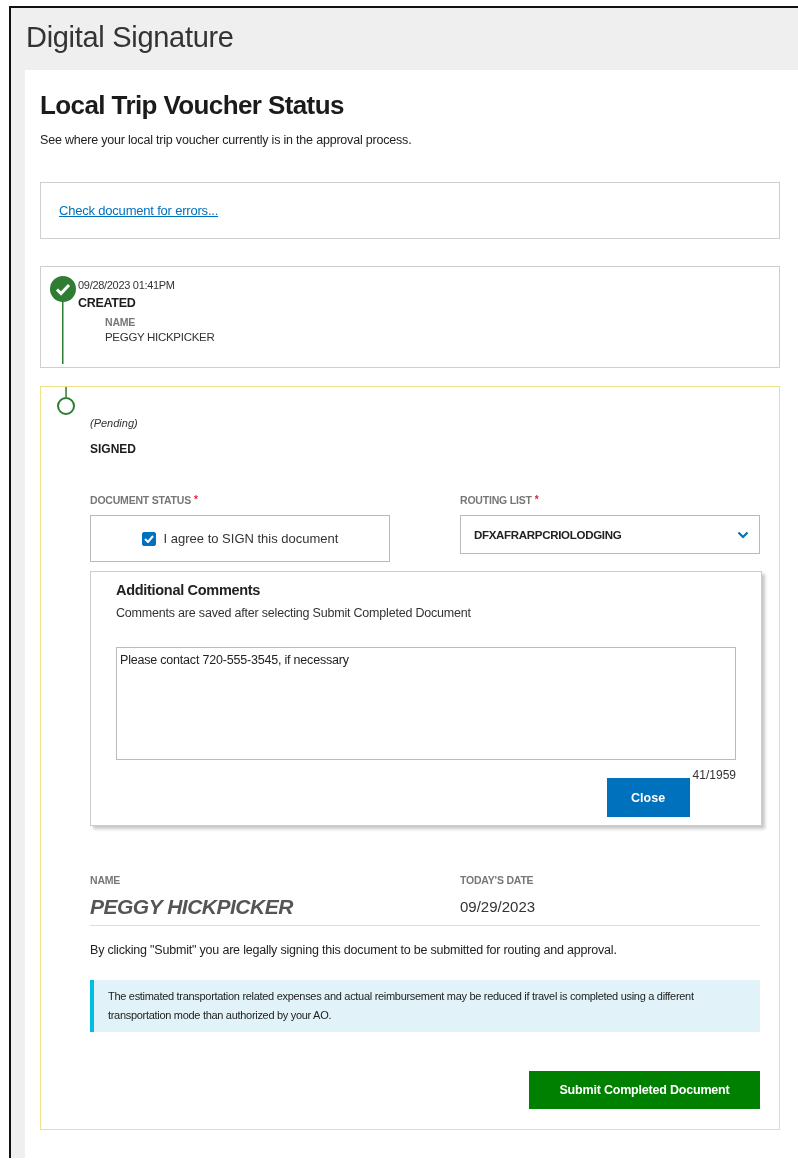 The image size is (798, 1160). Describe the element at coordinates (354, 950) in the screenshot. I see `legal-notice: By clicking "Submit" you are legally signing this document to be submitted for routing and approval.` at that location.